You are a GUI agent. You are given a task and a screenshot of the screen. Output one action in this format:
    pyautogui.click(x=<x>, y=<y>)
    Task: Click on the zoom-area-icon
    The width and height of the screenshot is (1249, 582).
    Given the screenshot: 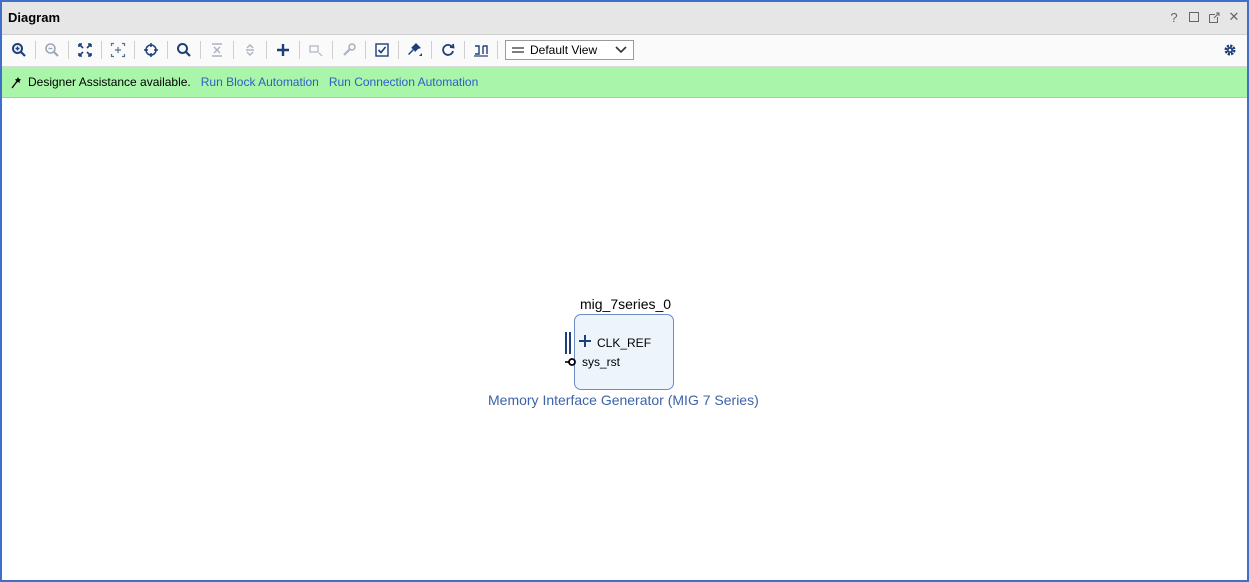 What is the action you would take?
    pyautogui.click(x=118, y=50)
    